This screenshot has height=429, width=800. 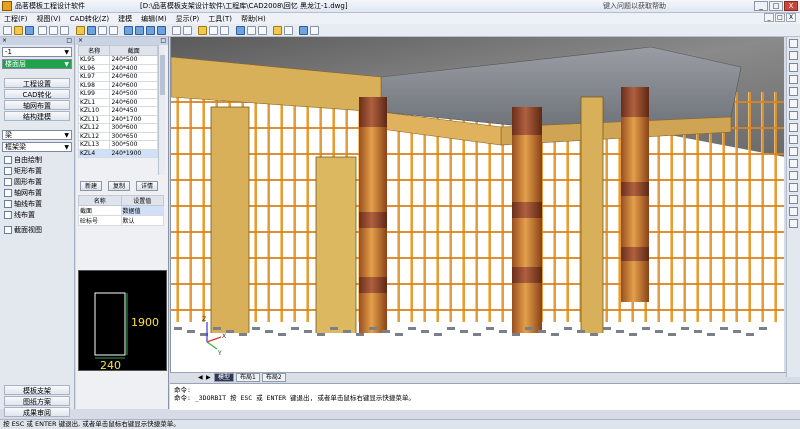 What do you see at coordinates (793, 175) in the screenshot?
I see `extend-tool-icon` at bounding box center [793, 175].